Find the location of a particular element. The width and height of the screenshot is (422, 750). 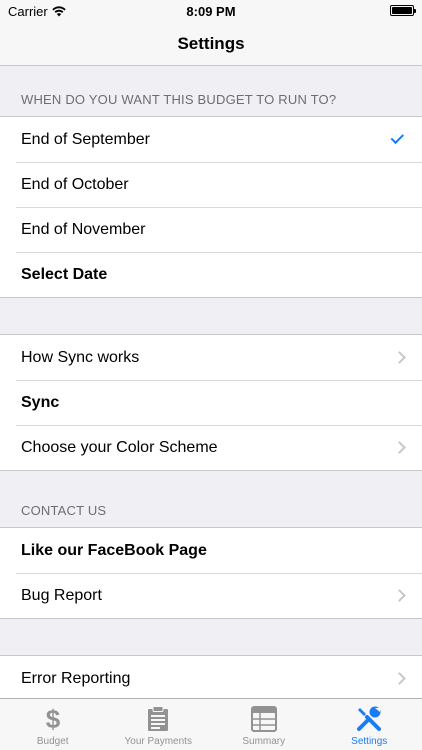

color-scheme-item: Choose your Color Scheme is located at coordinates (211, 447).